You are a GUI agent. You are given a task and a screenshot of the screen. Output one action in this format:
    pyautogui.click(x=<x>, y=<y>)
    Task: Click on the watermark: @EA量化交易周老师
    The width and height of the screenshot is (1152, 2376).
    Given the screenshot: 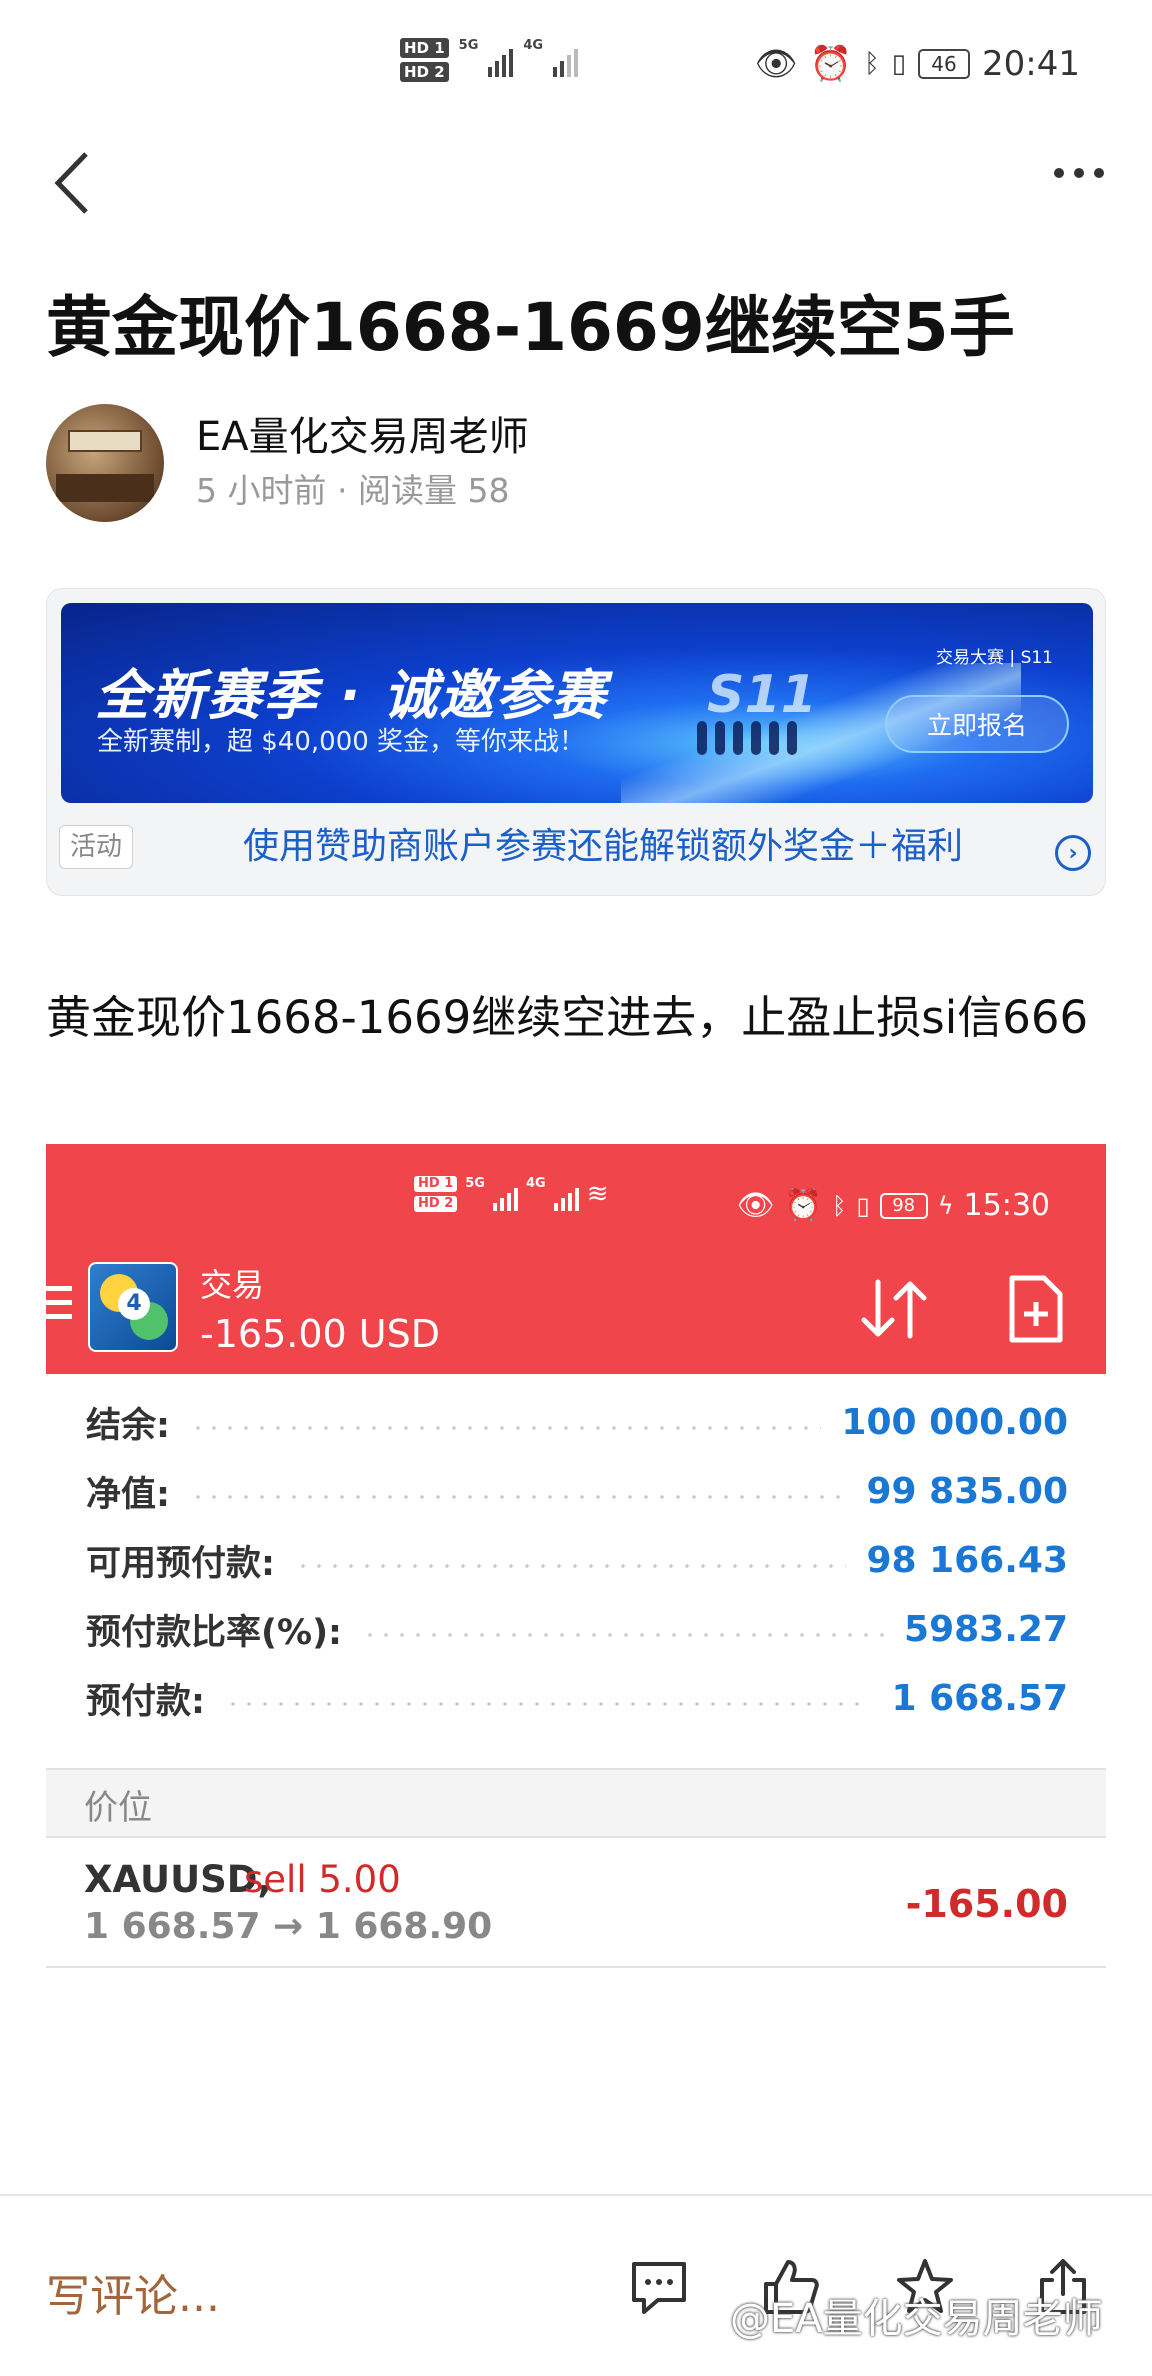 What is the action you would take?
    pyautogui.click(x=916, y=2319)
    